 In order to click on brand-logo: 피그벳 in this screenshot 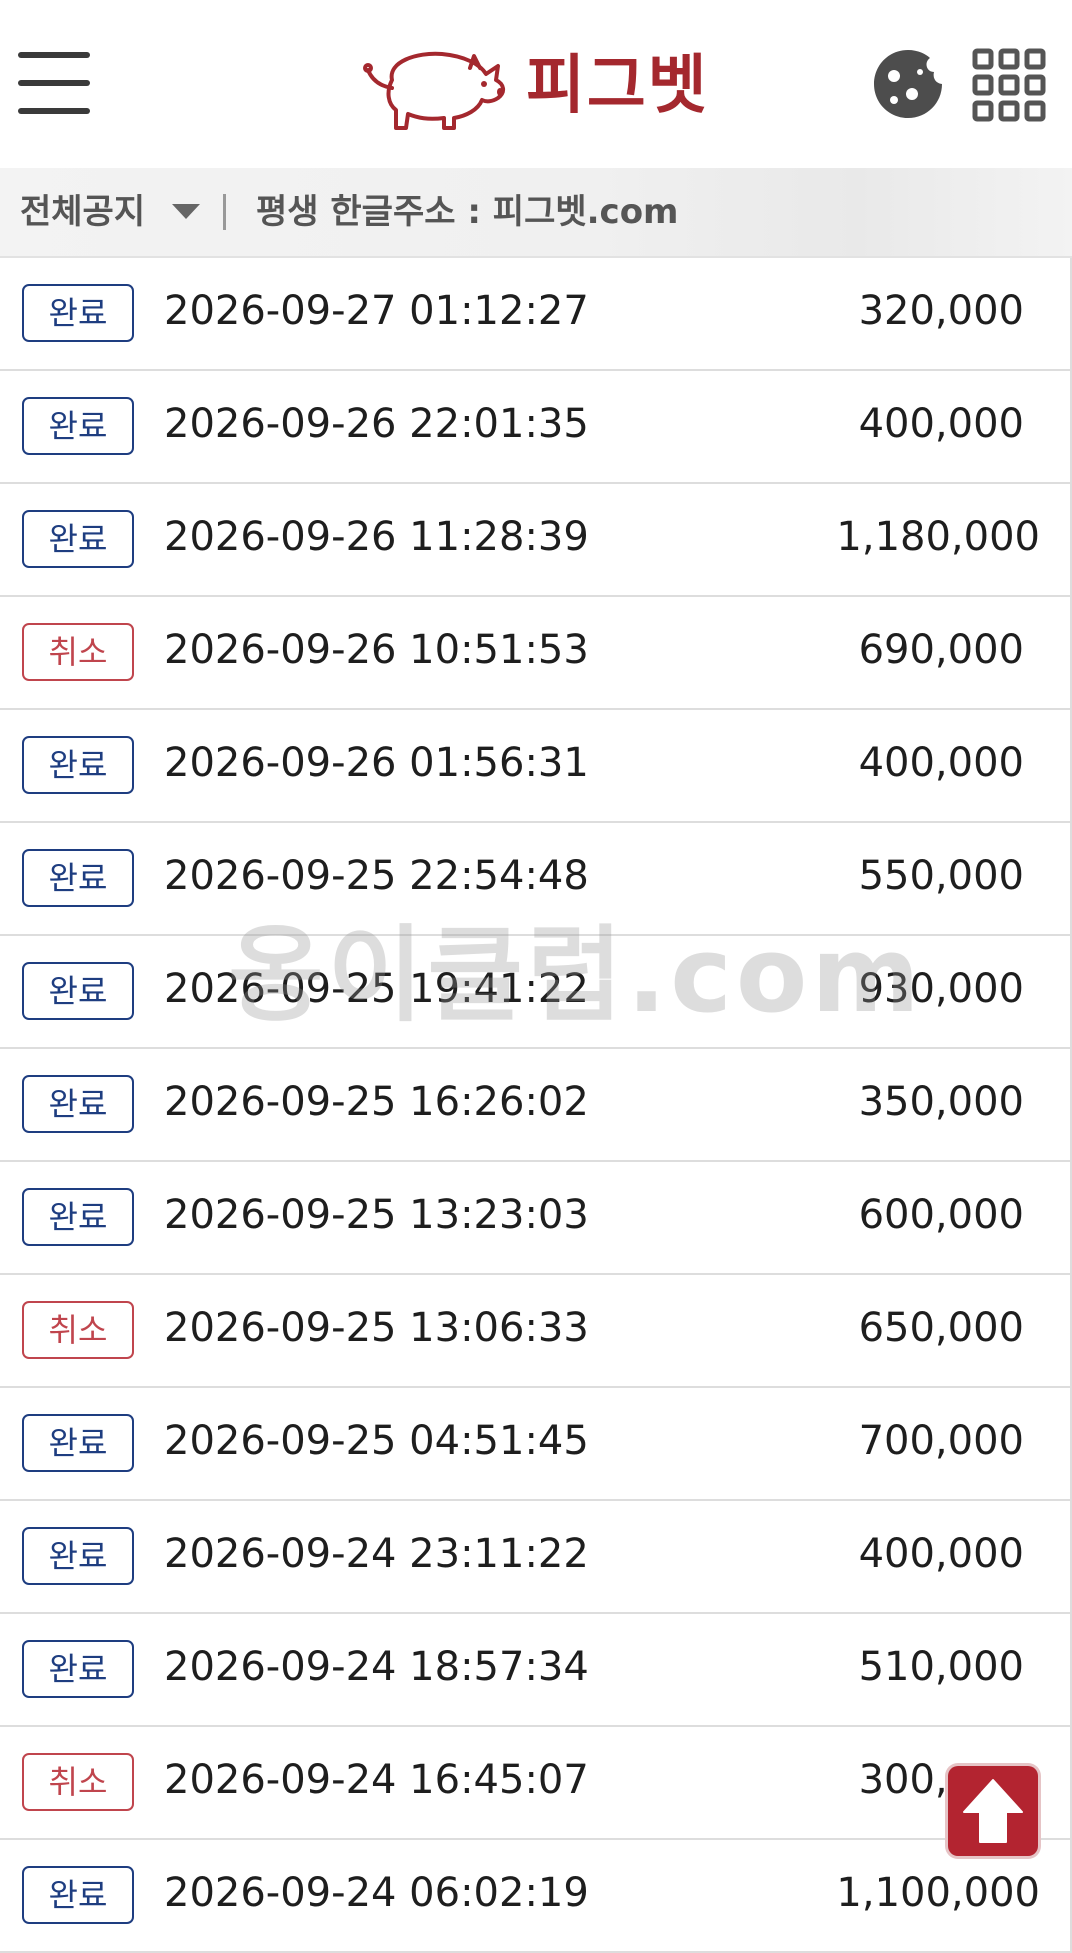, I will do `click(536, 86)`.